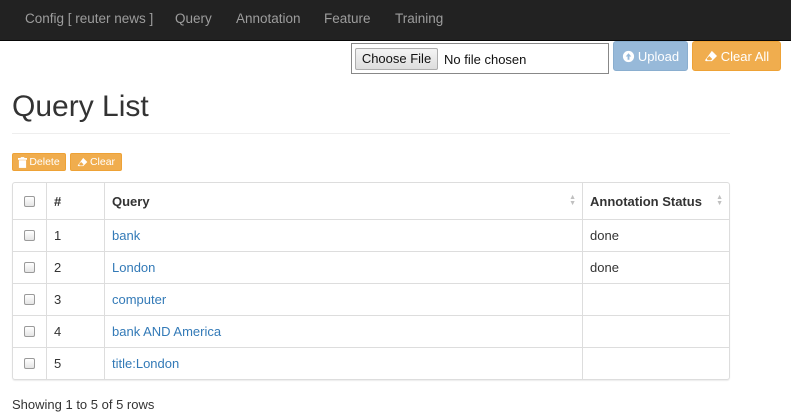 The image size is (791, 418). What do you see at coordinates (139, 299) in the screenshot?
I see `query-link: computer` at bounding box center [139, 299].